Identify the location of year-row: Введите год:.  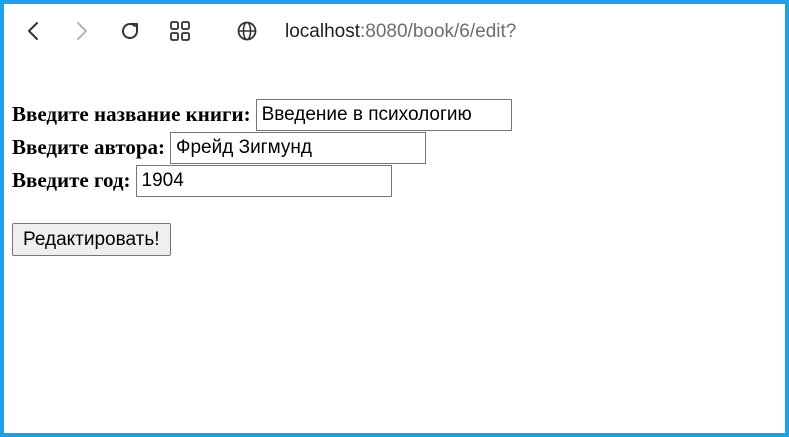
(262, 180).